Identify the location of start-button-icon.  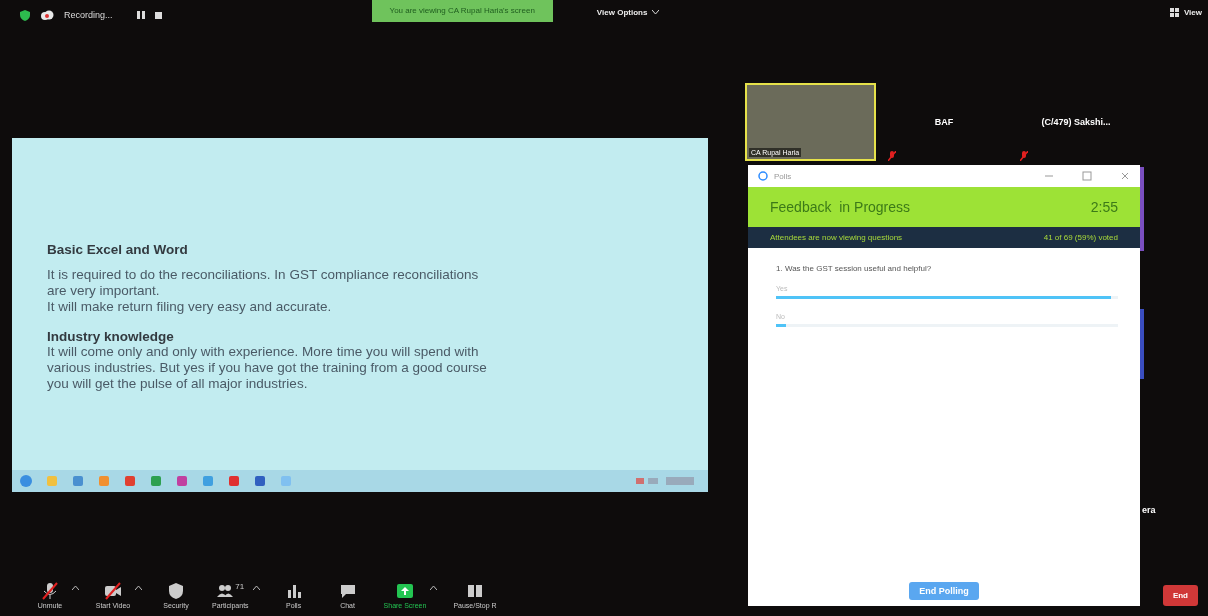
(26, 481).